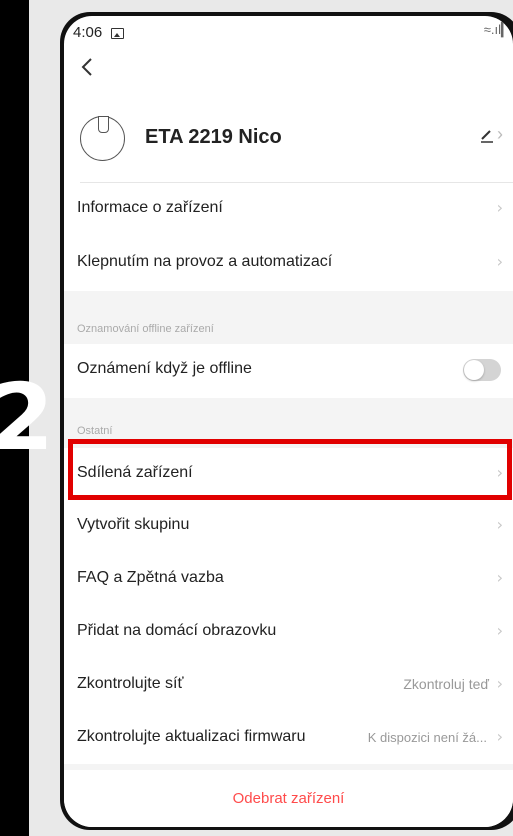  Describe the element at coordinates (164, 368) in the screenshot. I see `row-label: Oznámení když je offline` at that location.